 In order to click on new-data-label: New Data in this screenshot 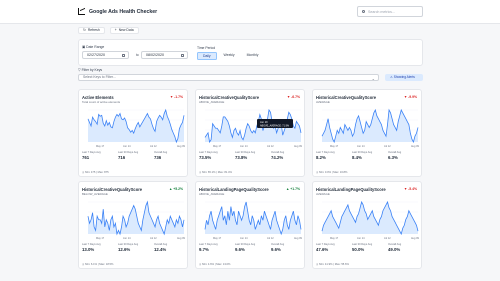, I will do `click(126, 30)`.